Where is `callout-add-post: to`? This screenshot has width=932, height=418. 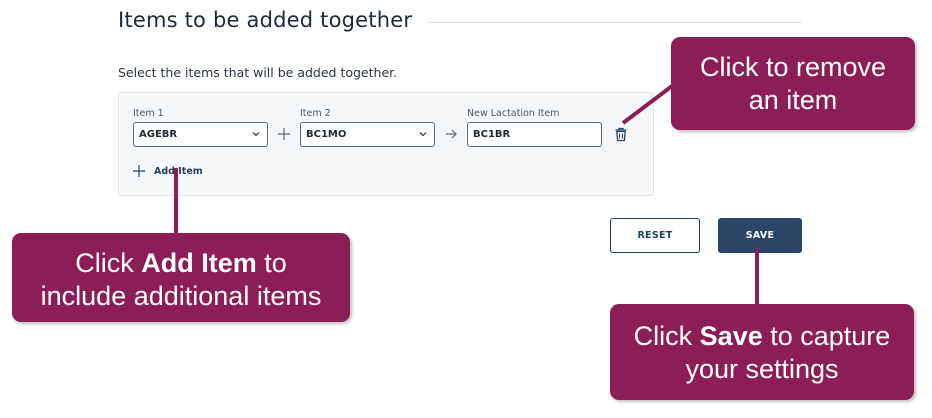
callout-add-post: to is located at coordinates (271, 263).